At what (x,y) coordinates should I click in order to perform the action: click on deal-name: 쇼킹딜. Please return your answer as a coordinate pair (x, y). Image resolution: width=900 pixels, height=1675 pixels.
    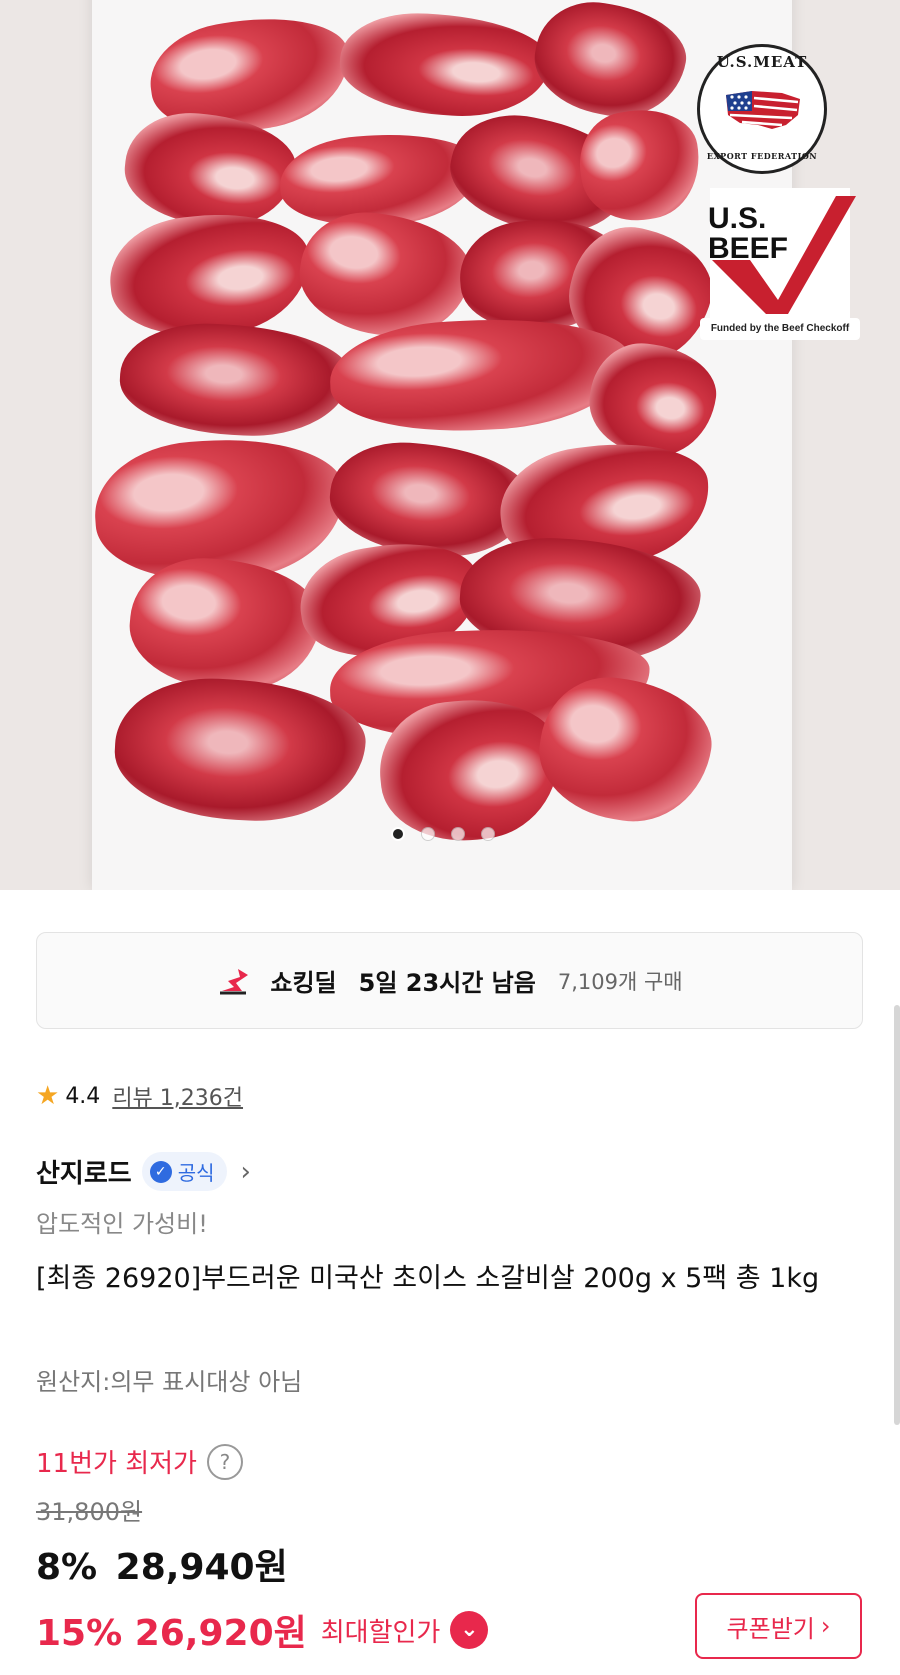
    Looking at the image, I should click on (303, 983).